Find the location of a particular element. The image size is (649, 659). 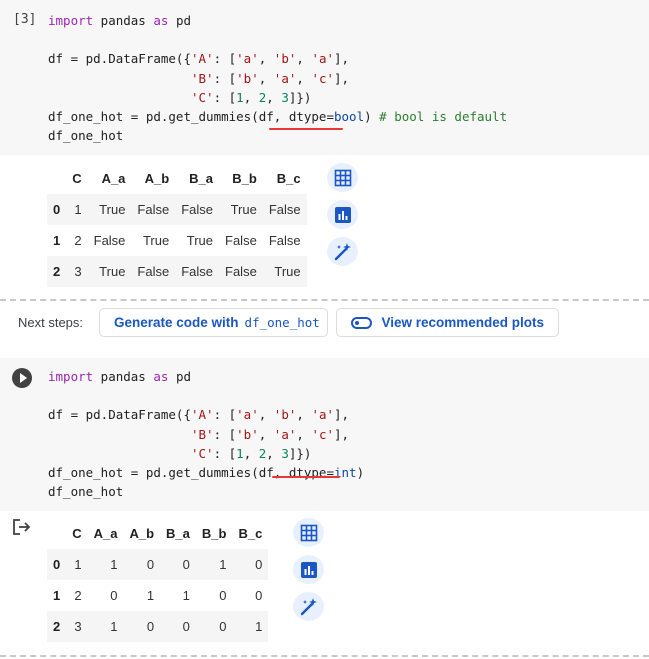

generate-code-button: Generate code with df_one_hot is located at coordinates (213, 322).